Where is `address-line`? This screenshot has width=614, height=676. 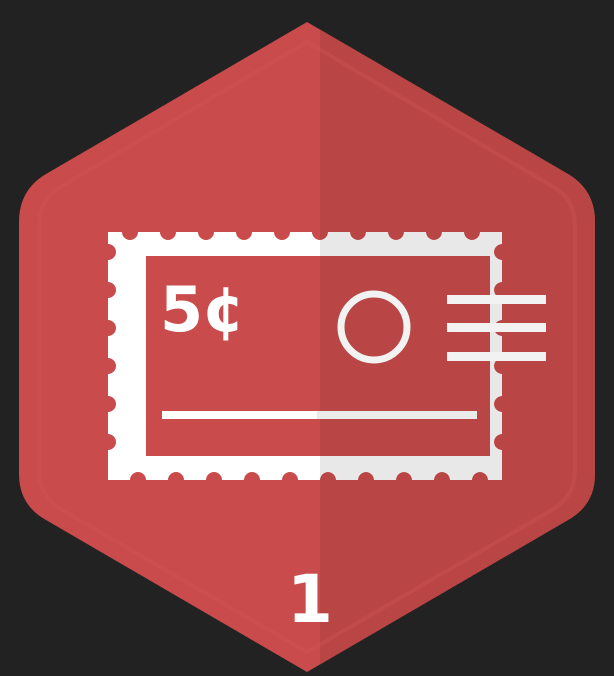 address-line is located at coordinates (239, 415).